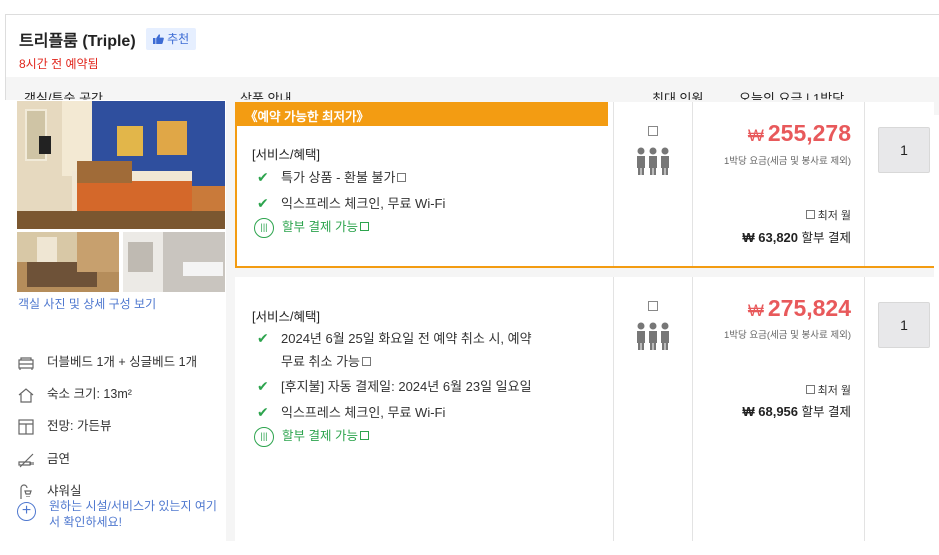 The width and height of the screenshot is (939, 555). I want to click on offer-2-installment-link: ||| 할부 결제 가능, so click(311, 436).